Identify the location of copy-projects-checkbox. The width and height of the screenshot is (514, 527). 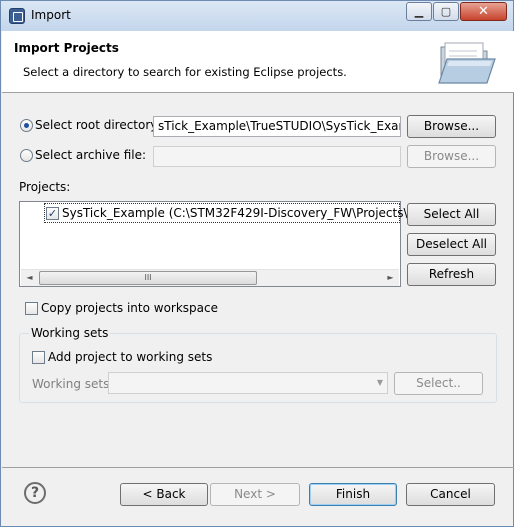
(31, 308).